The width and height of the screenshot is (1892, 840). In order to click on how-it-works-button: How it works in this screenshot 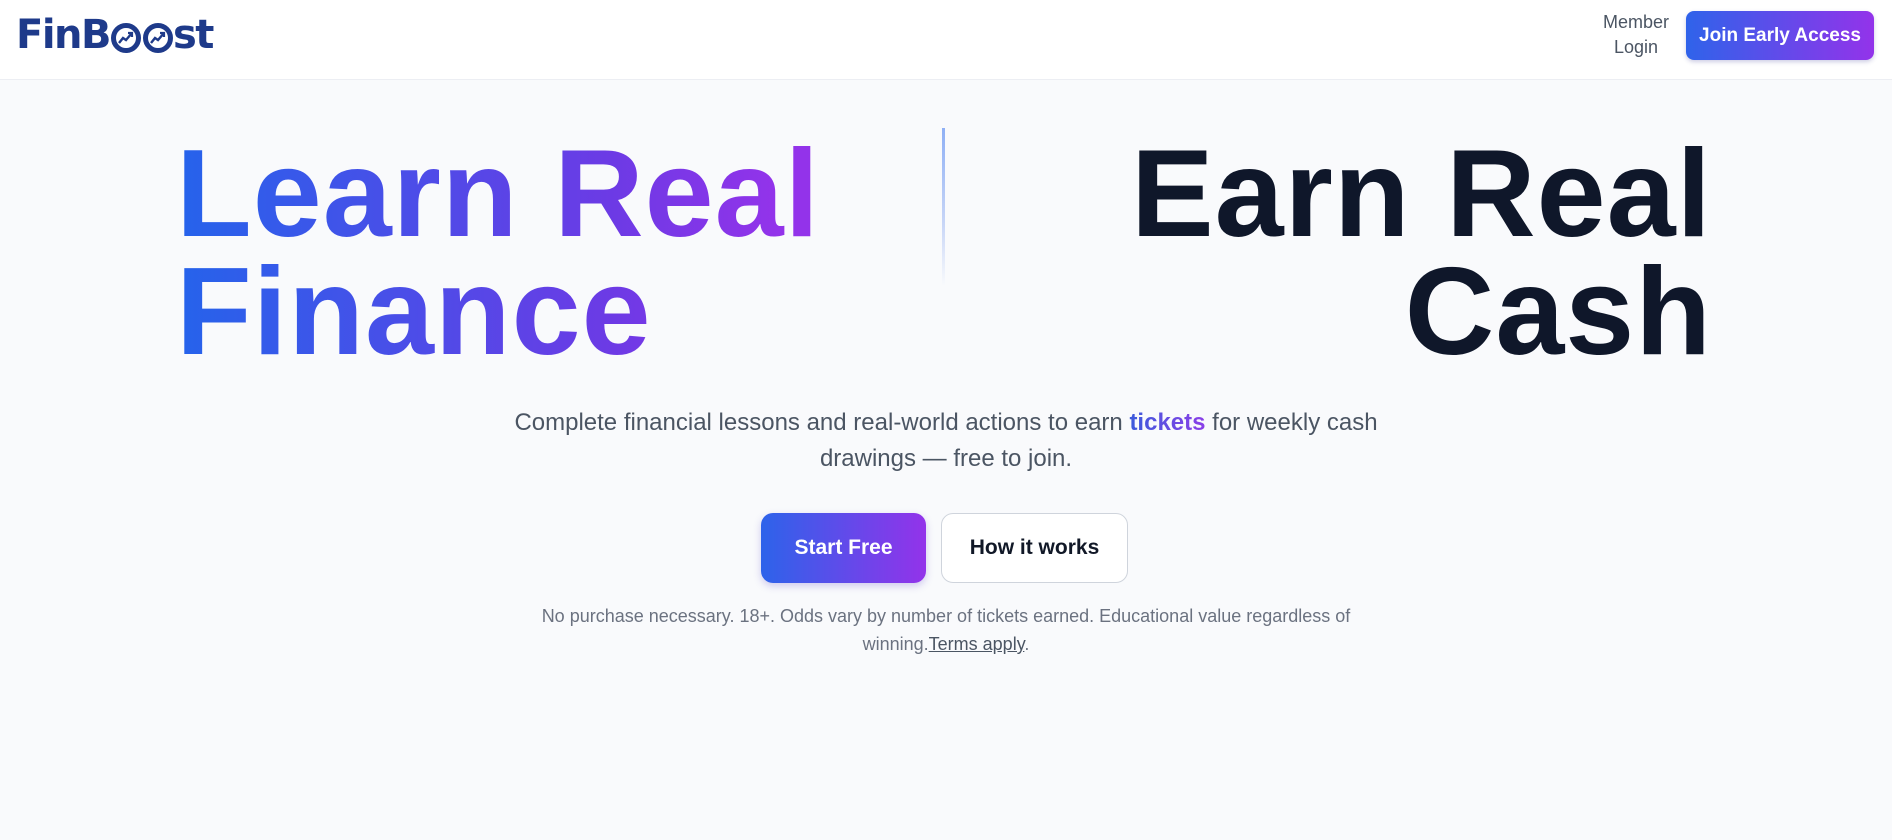, I will do `click(1034, 548)`.